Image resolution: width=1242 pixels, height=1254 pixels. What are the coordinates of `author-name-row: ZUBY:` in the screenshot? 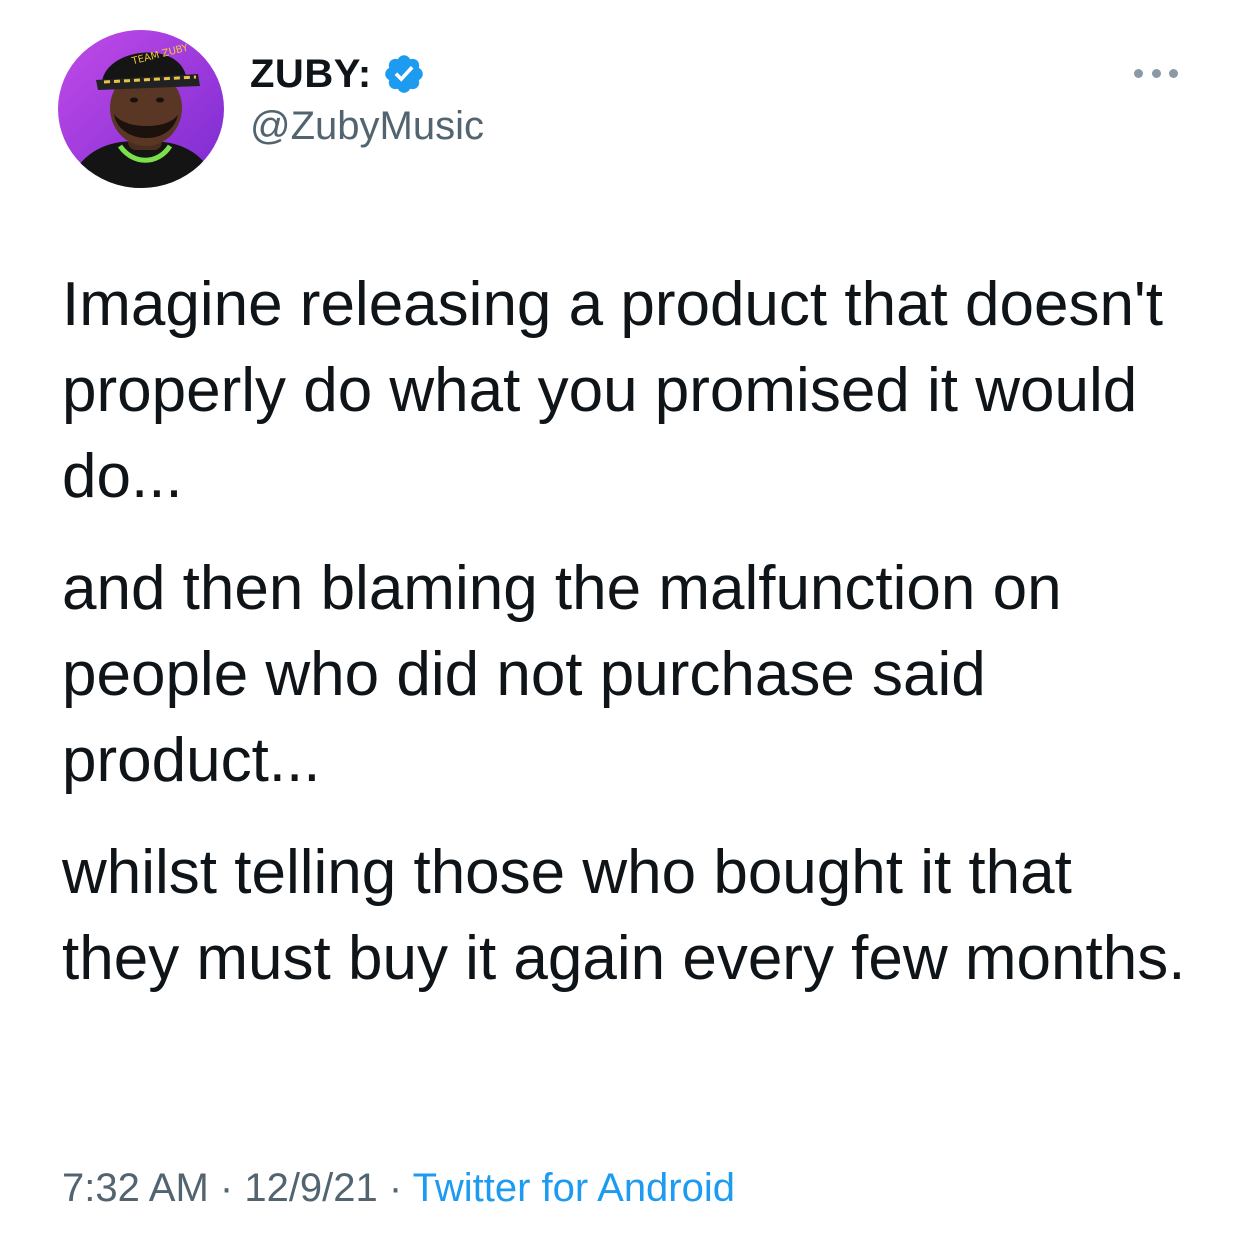 It's located at (338, 74).